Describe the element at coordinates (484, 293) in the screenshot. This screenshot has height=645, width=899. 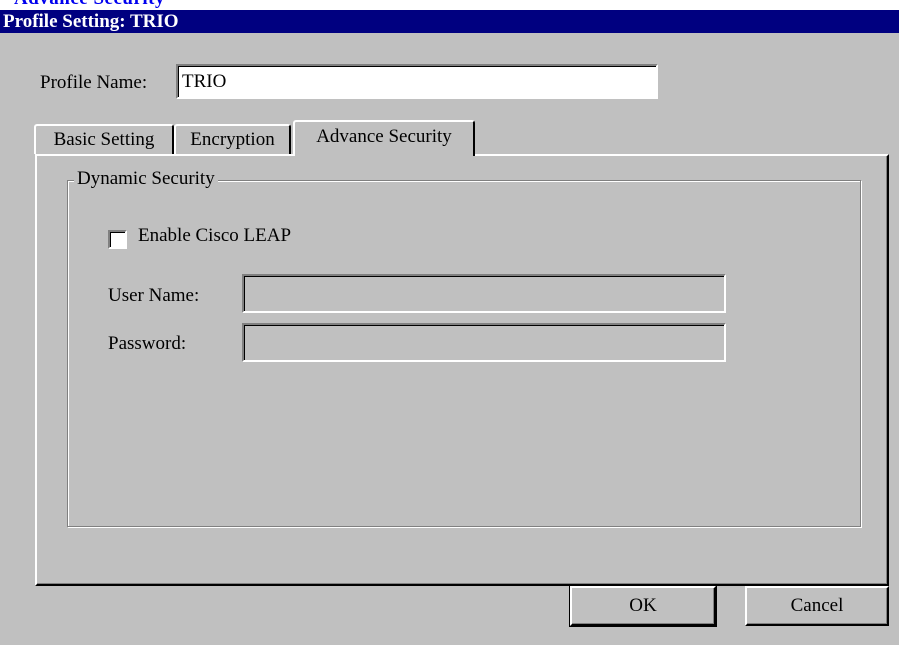
I see `user-name-input` at that location.